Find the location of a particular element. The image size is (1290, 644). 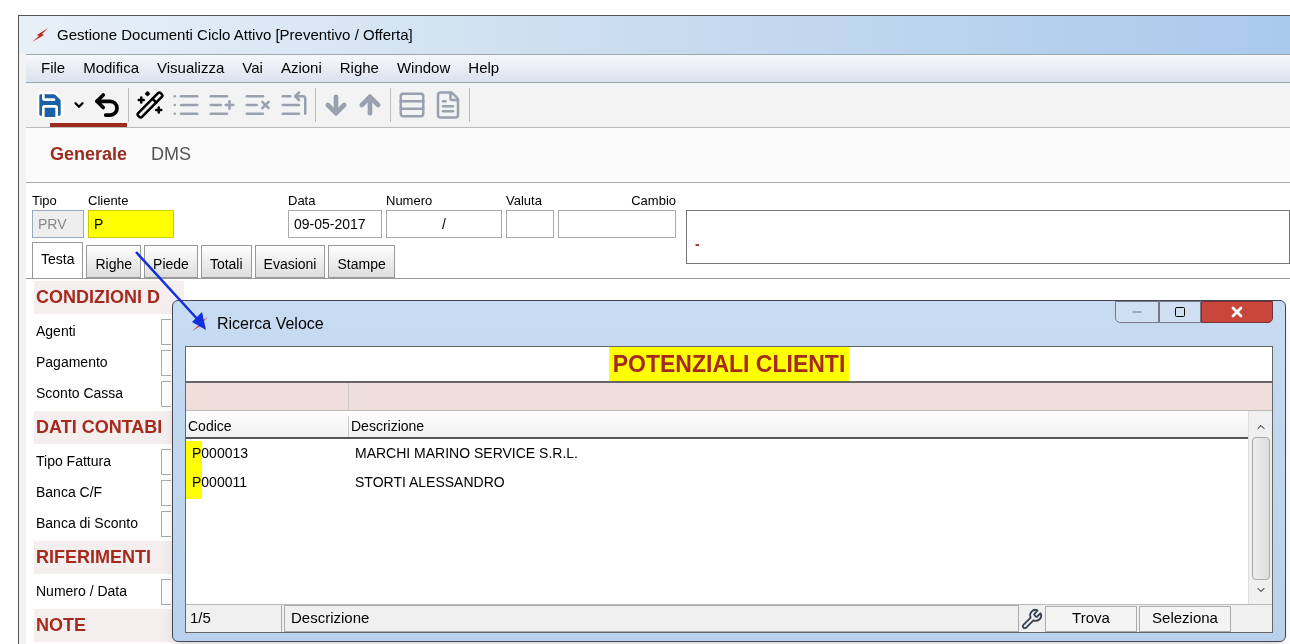

tab: Piede is located at coordinates (171, 261).